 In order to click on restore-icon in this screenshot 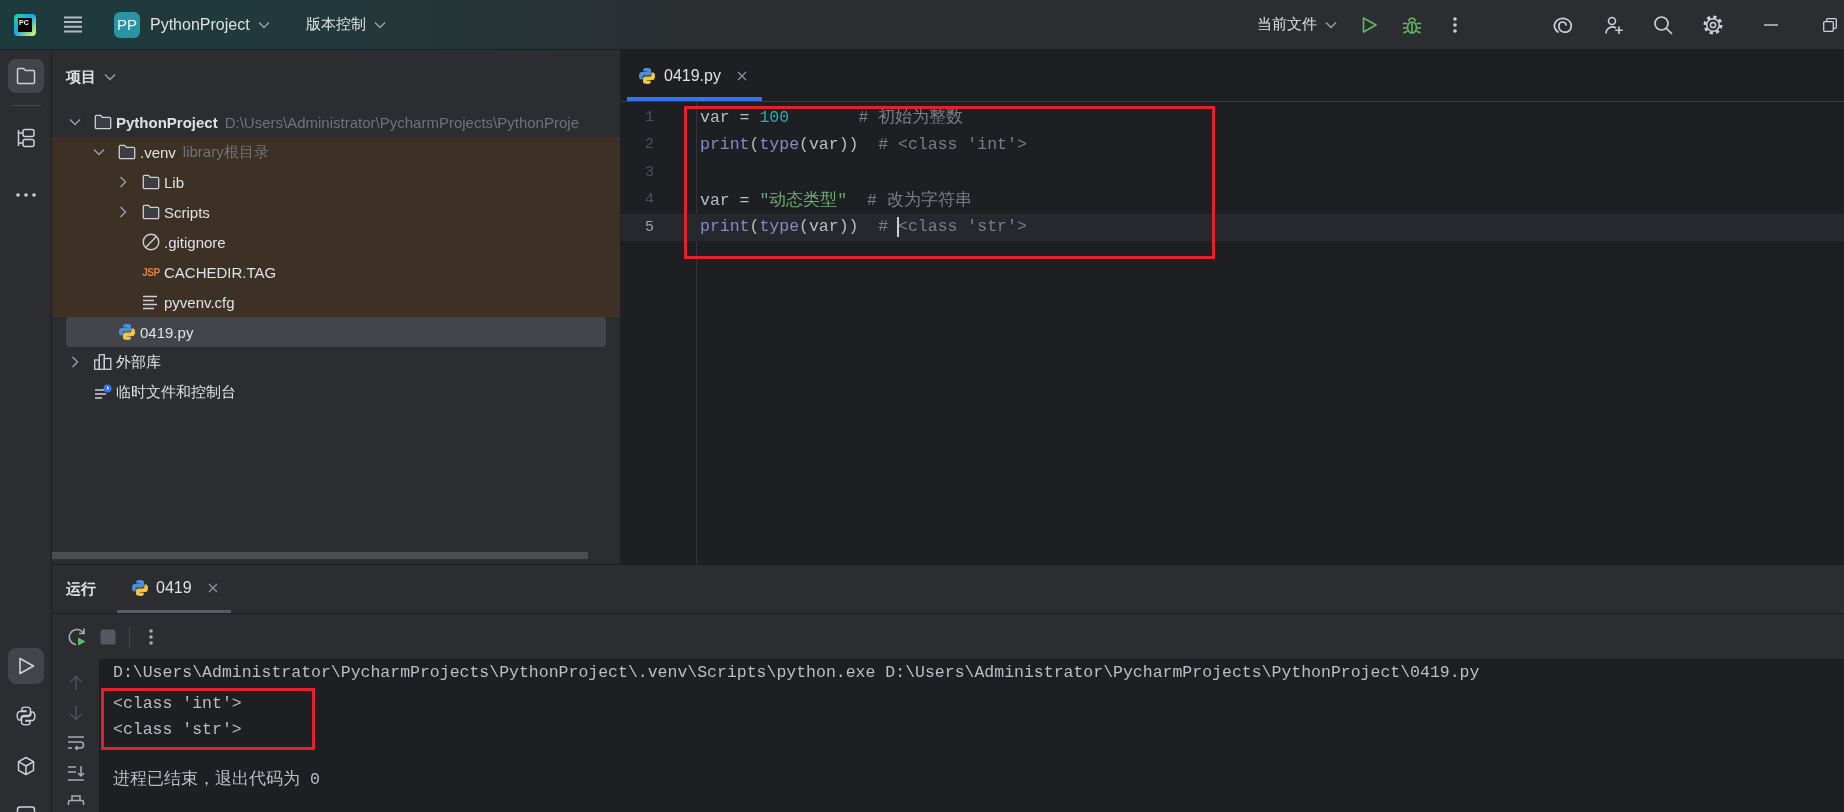, I will do `click(1830, 24)`.